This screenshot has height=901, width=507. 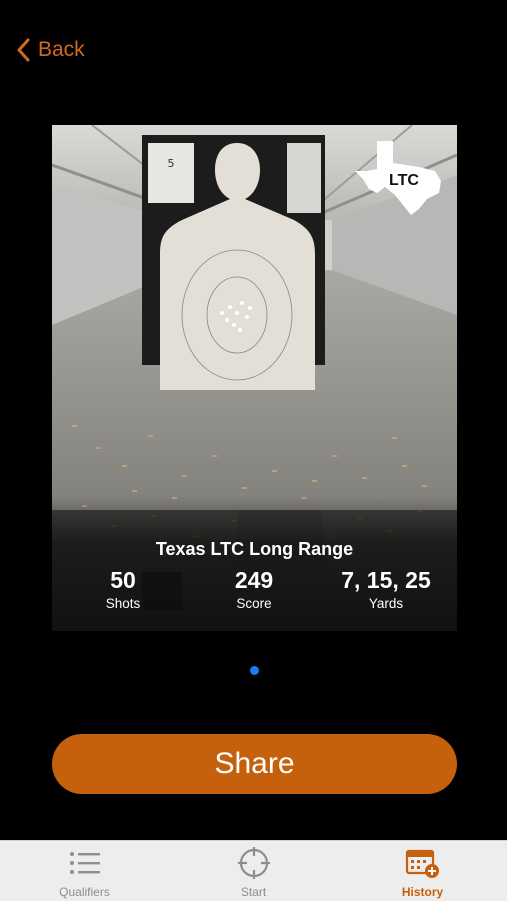 I want to click on back-button: Back, so click(x=50, y=50).